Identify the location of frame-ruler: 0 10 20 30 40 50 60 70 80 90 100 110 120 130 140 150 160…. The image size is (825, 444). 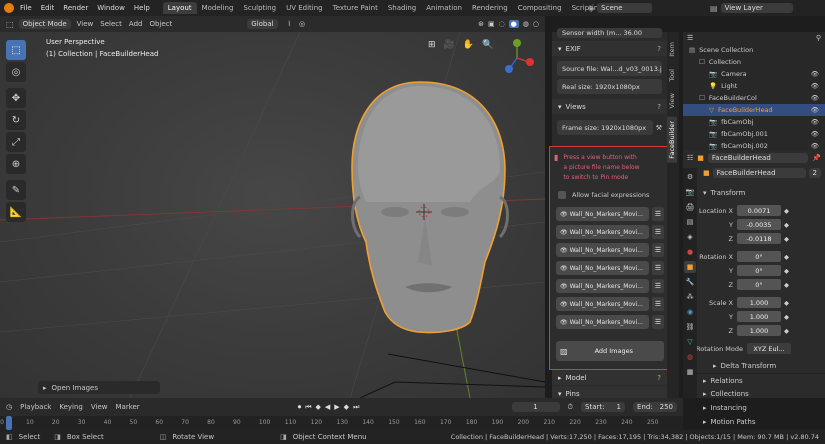
(341, 423).